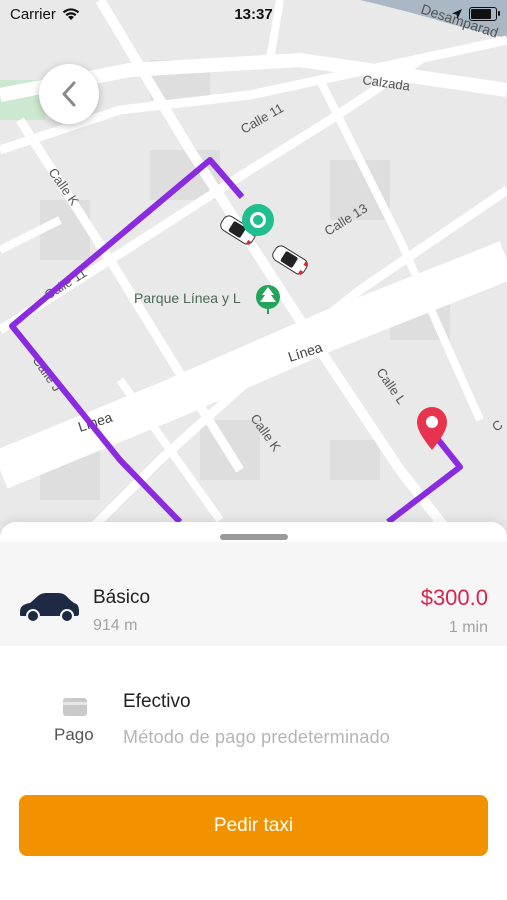 The width and height of the screenshot is (507, 900). I want to click on payment-method: Efectivo, so click(157, 702).